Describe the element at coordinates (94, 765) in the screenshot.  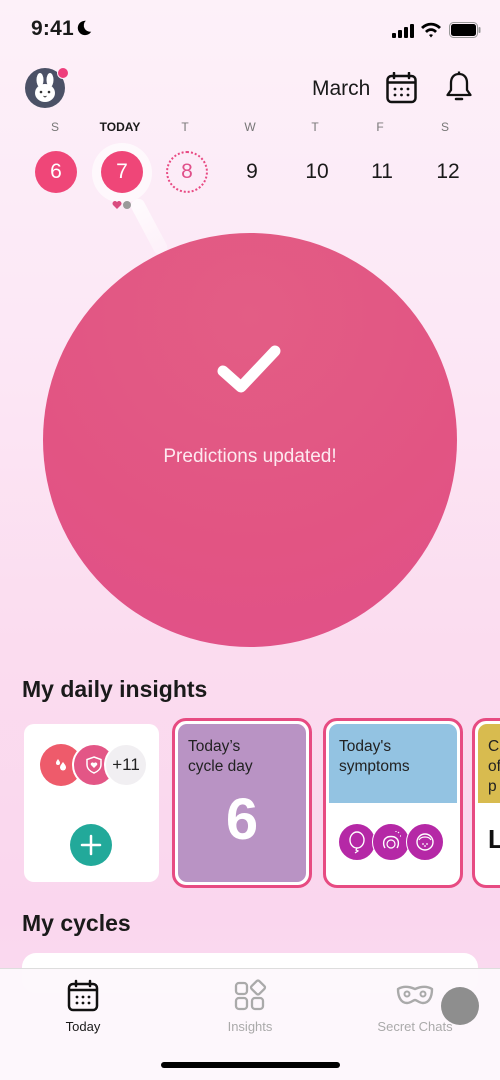
I see `shield-heart-icon` at that location.